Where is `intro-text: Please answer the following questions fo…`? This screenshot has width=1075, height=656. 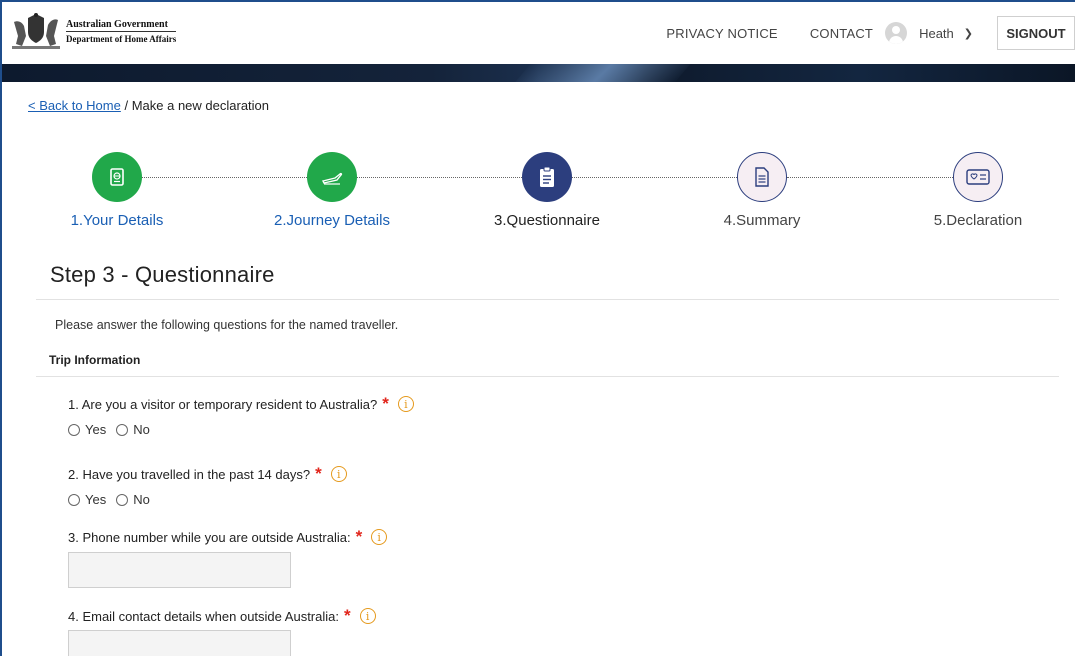
intro-text: Please answer the following questions fo… is located at coordinates (227, 325).